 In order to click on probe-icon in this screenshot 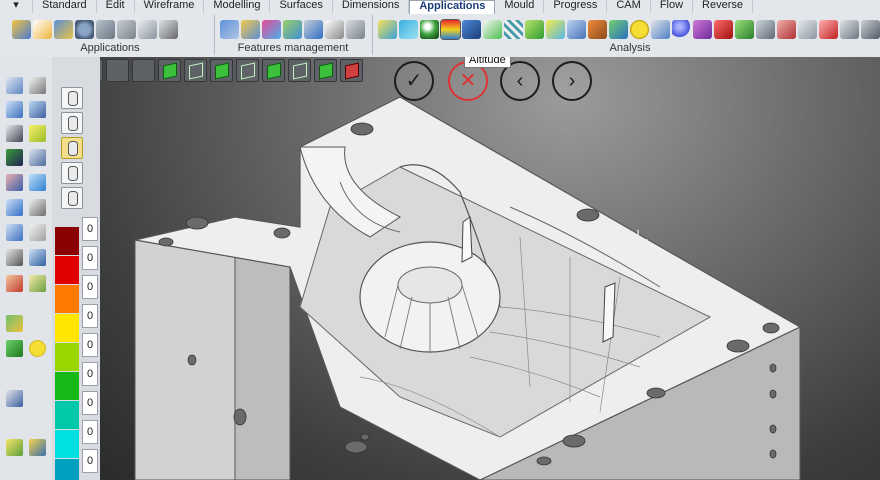, I will do `click(849, 29)`.